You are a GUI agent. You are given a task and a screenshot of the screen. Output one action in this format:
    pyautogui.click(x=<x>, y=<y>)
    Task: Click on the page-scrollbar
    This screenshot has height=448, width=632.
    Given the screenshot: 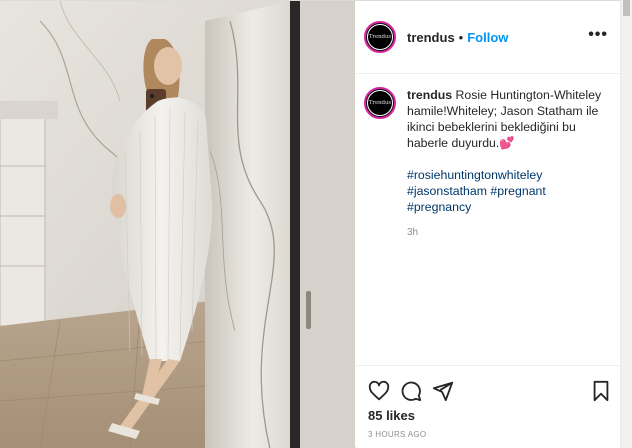 What is the action you would take?
    pyautogui.click(x=626, y=224)
    